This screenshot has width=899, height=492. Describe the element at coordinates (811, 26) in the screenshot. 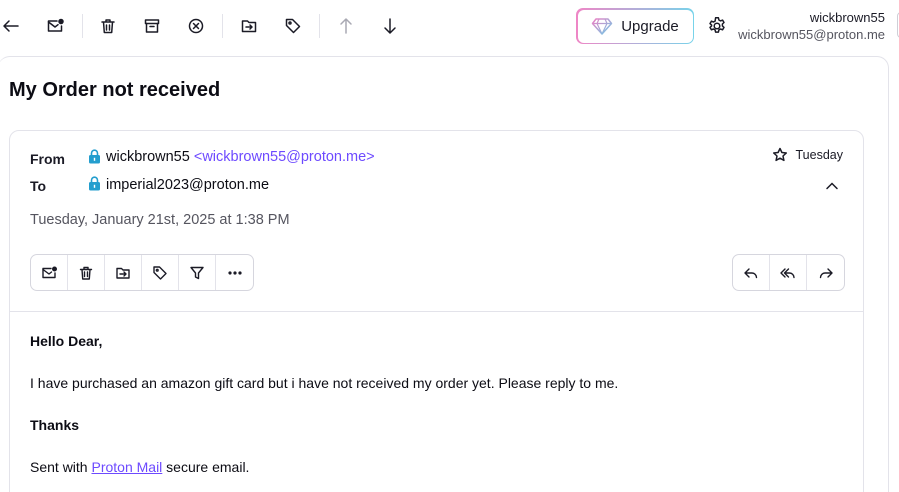

I see `user-account-menu: wickbrown55 wickbrown55@proton.me` at that location.